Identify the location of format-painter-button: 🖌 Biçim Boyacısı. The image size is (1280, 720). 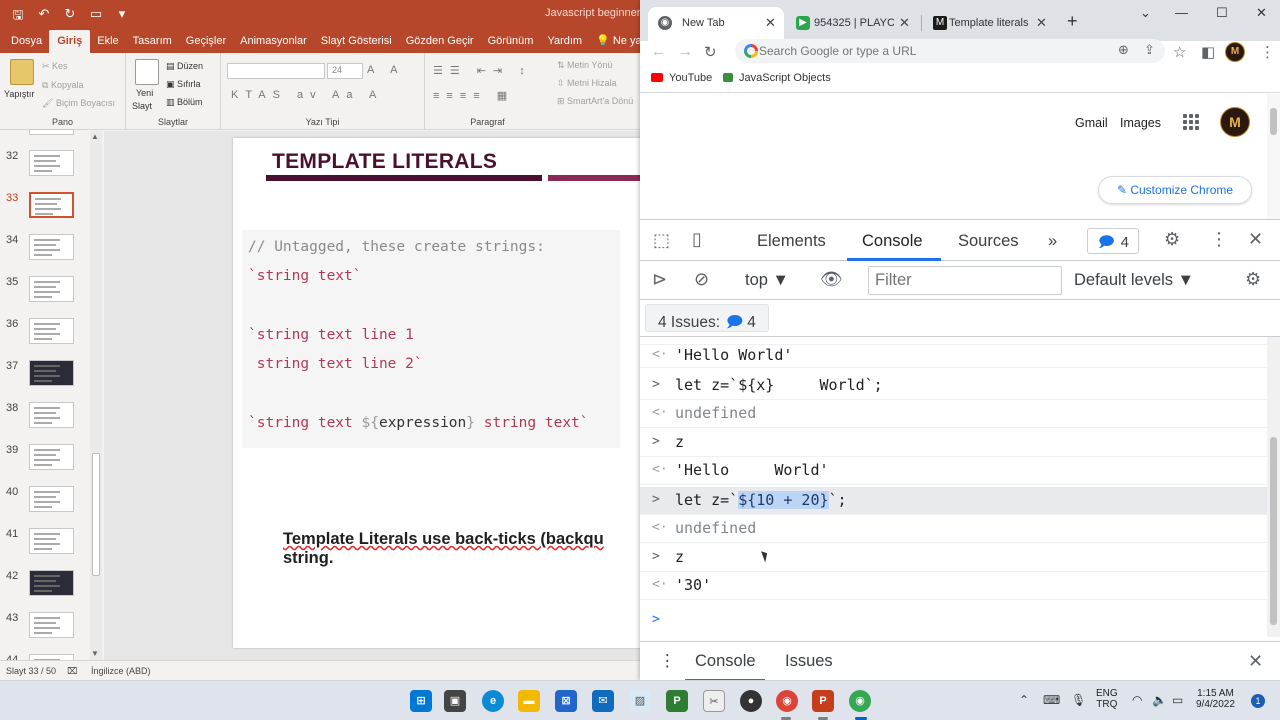
(78, 103).